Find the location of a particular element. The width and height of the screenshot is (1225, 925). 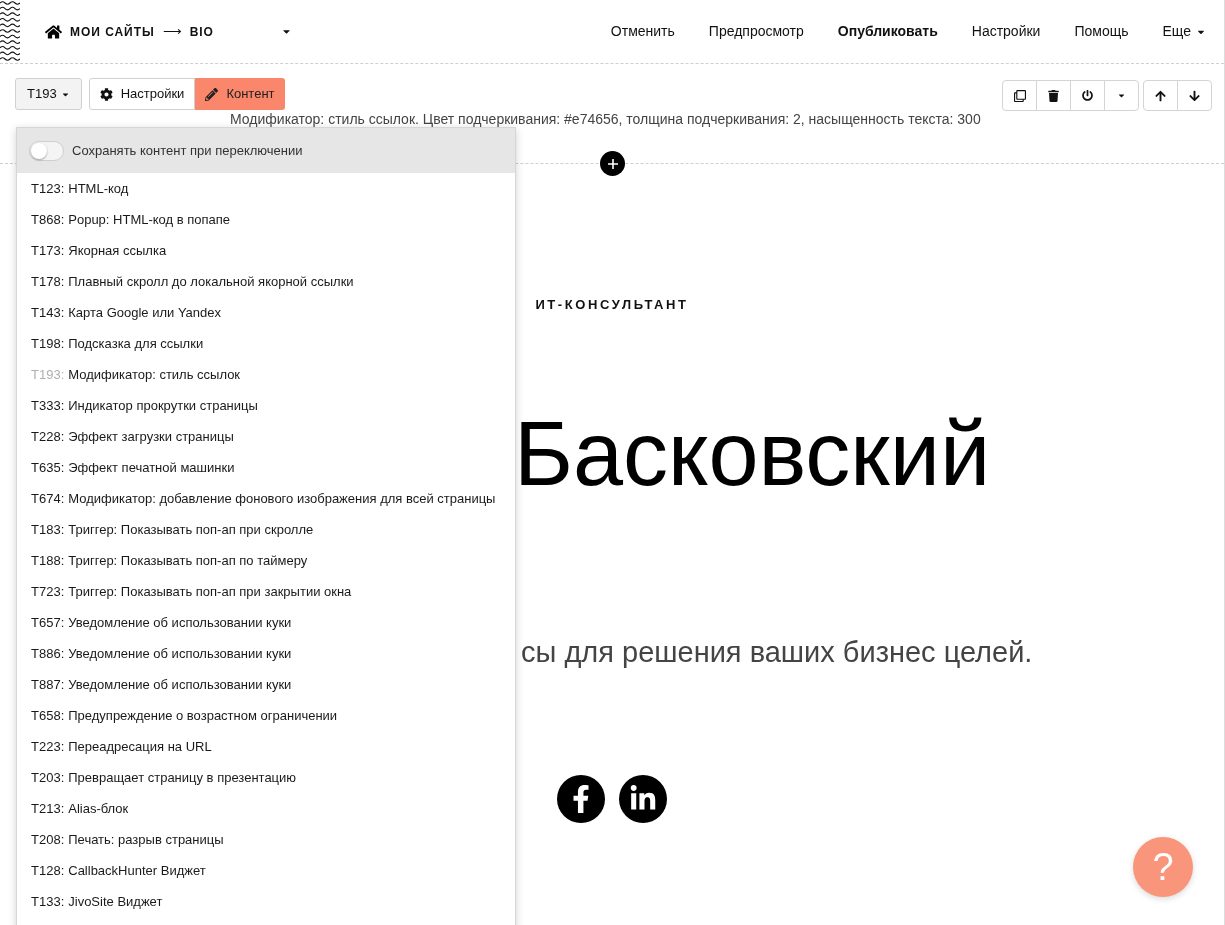

copy-button is located at coordinates (1019, 95).